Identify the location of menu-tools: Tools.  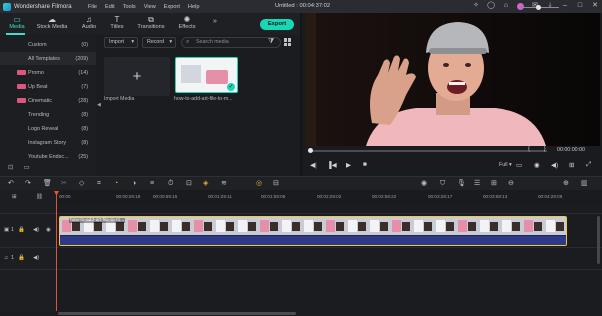
(129, 7).